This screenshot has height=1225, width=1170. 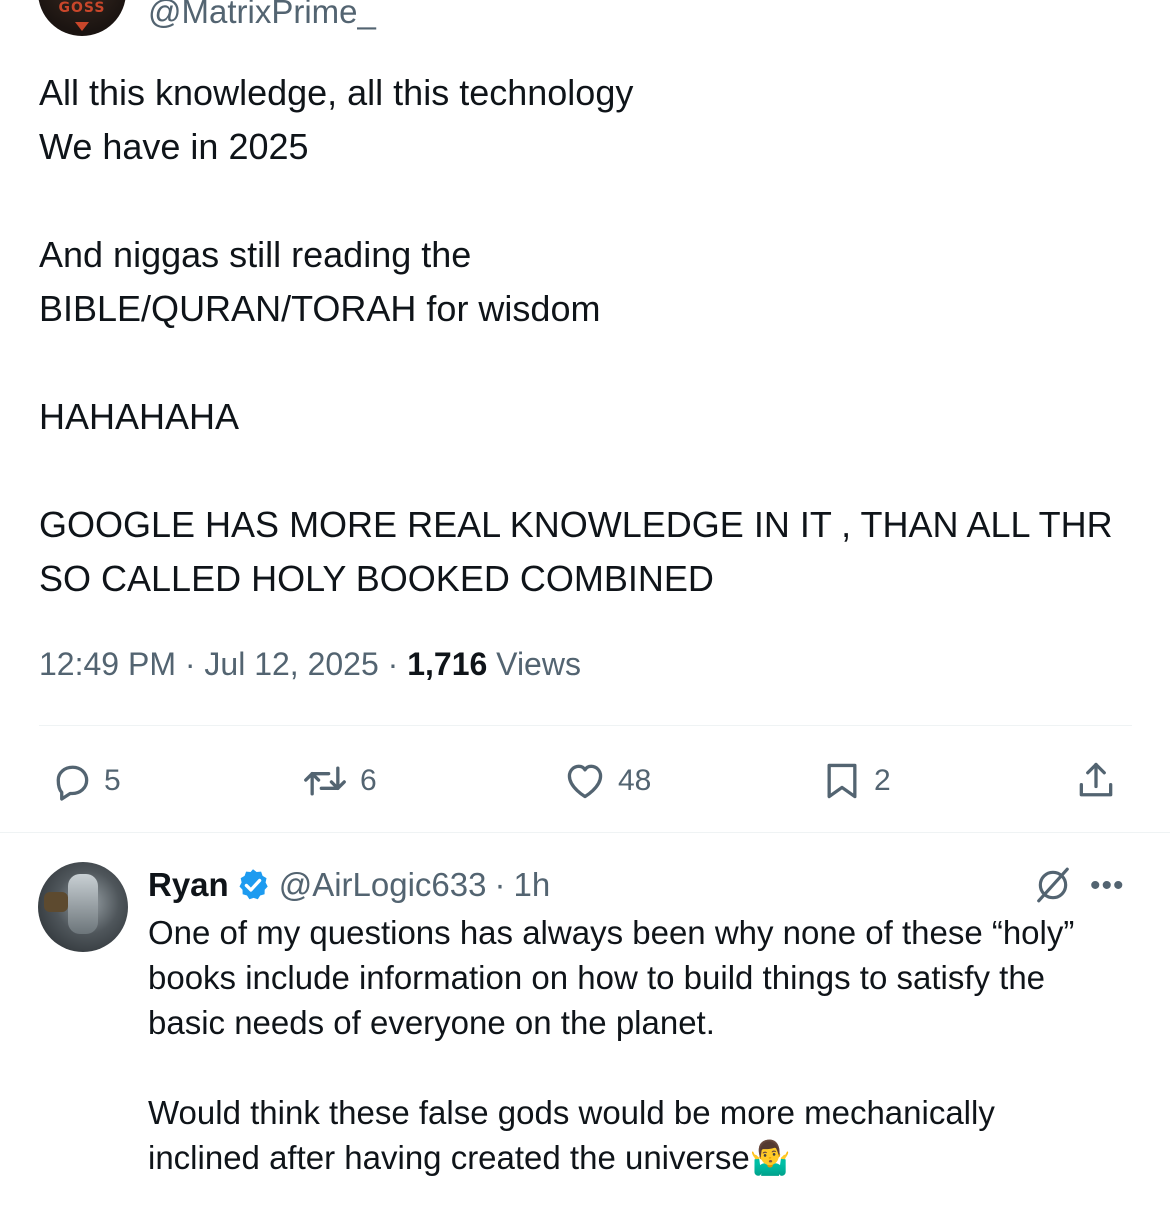 What do you see at coordinates (336, 92) in the screenshot?
I see `tweet-line: All this knowledge, all this technology` at bounding box center [336, 92].